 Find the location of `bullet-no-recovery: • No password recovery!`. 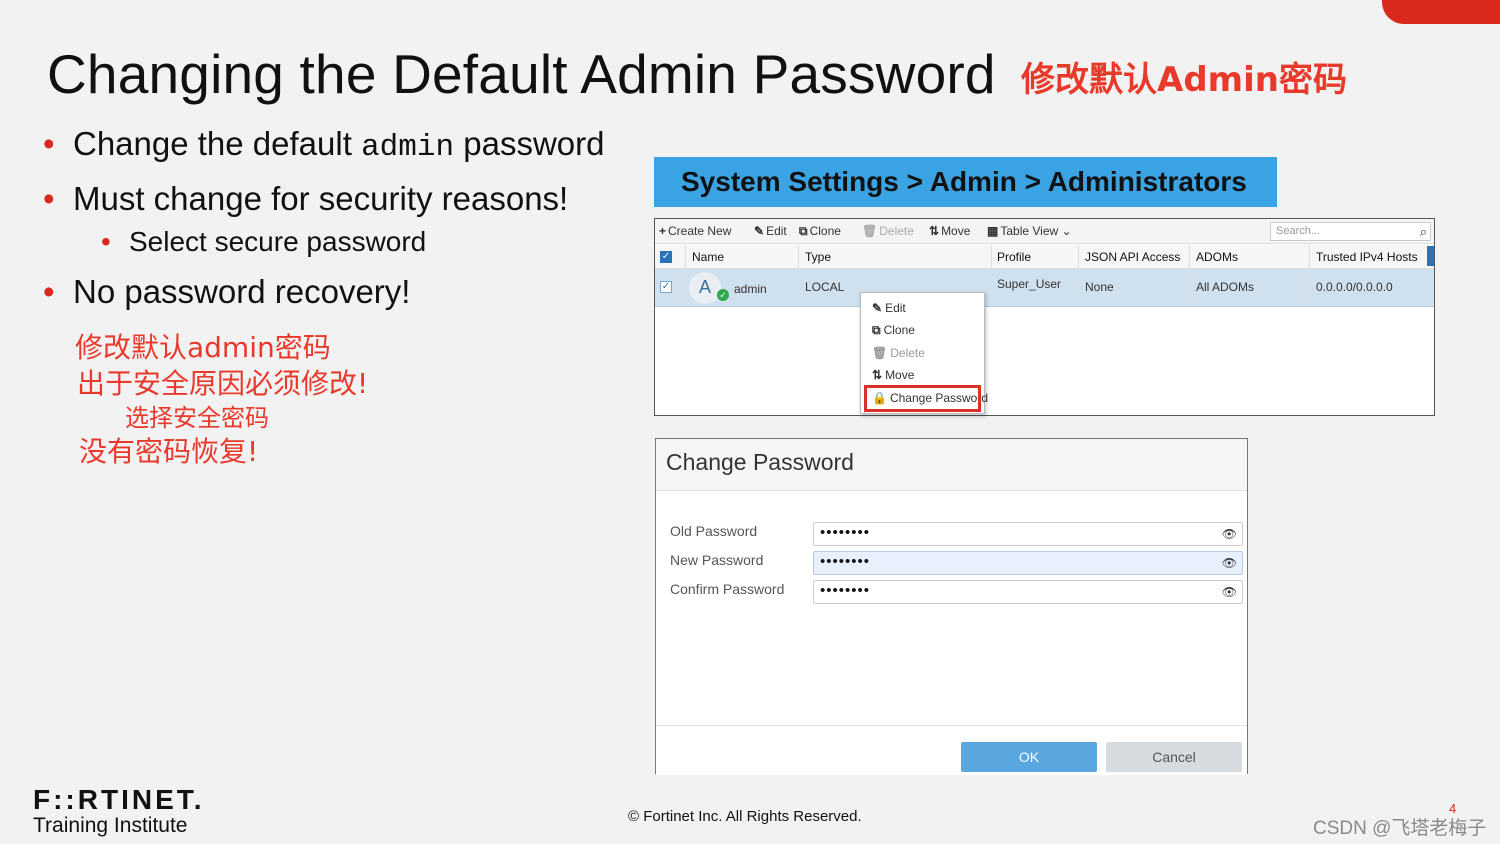

bullet-no-recovery: • No password recovery! is located at coordinates (227, 292).